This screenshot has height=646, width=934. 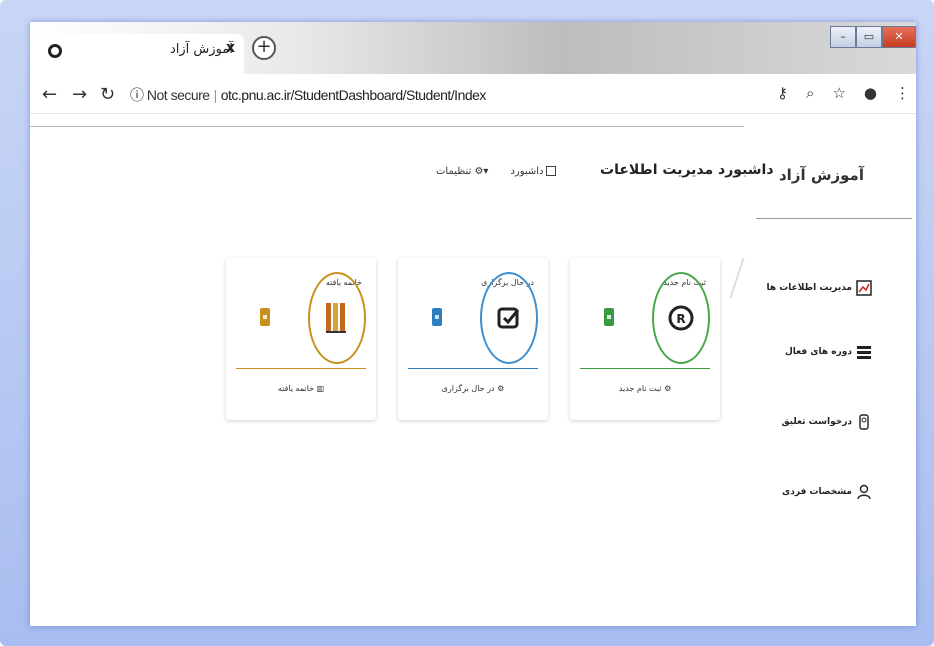 I want to click on svg-text: R, so click(x=680, y=319).